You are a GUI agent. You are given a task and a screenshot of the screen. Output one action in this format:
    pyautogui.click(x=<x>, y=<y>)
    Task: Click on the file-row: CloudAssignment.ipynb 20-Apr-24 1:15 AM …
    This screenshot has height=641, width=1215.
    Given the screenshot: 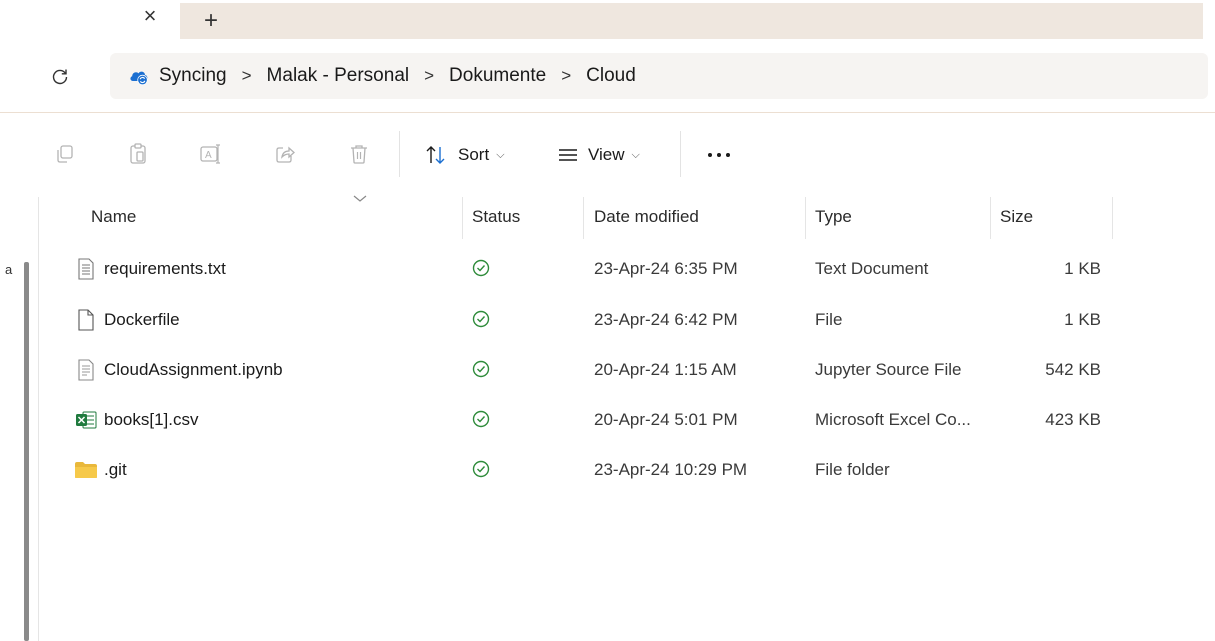 What is the action you would take?
    pyautogui.click(x=627, y=370)
    